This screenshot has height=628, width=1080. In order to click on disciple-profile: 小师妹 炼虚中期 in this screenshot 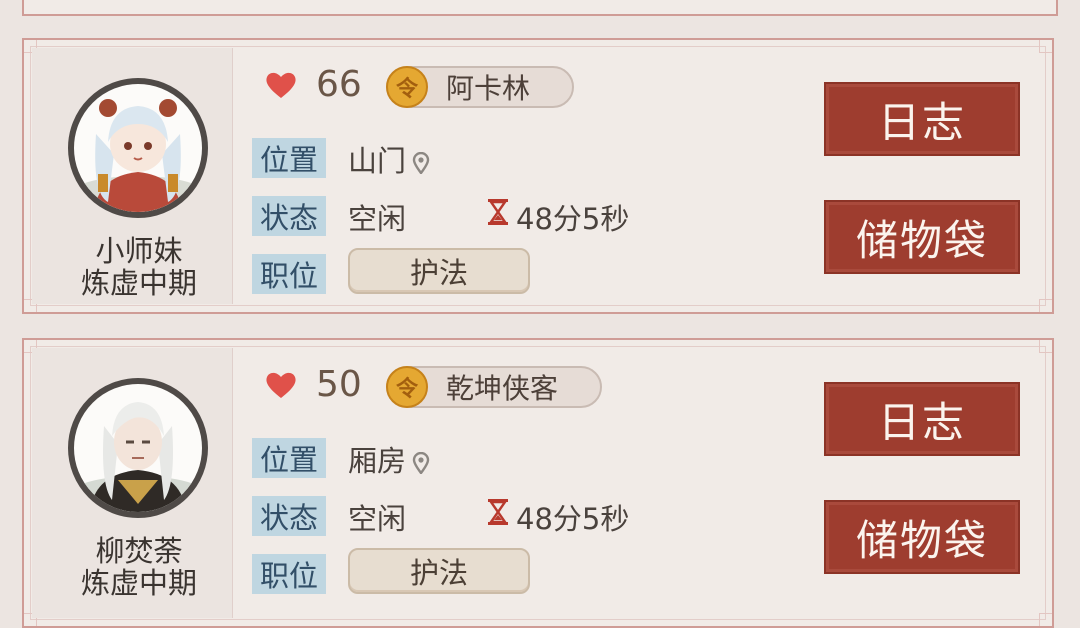, I will do `click(132, 176)`.